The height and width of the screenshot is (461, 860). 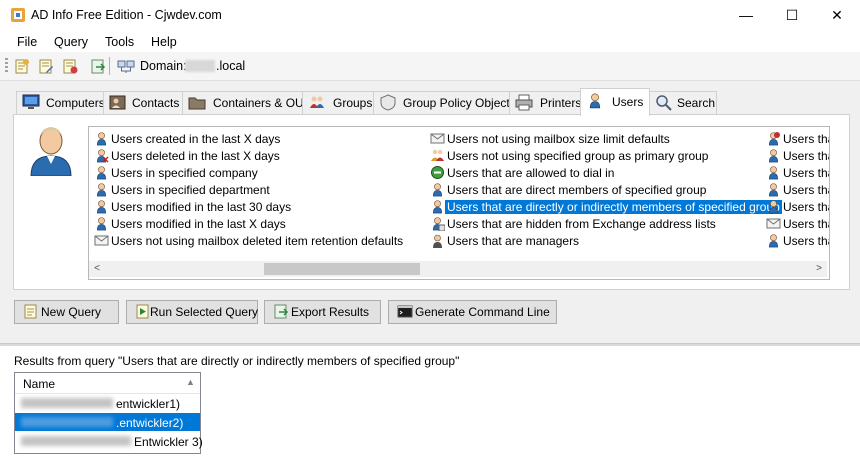 I want to click on query-label: Users that are allowed to dial in, so click(x=531, y=173).